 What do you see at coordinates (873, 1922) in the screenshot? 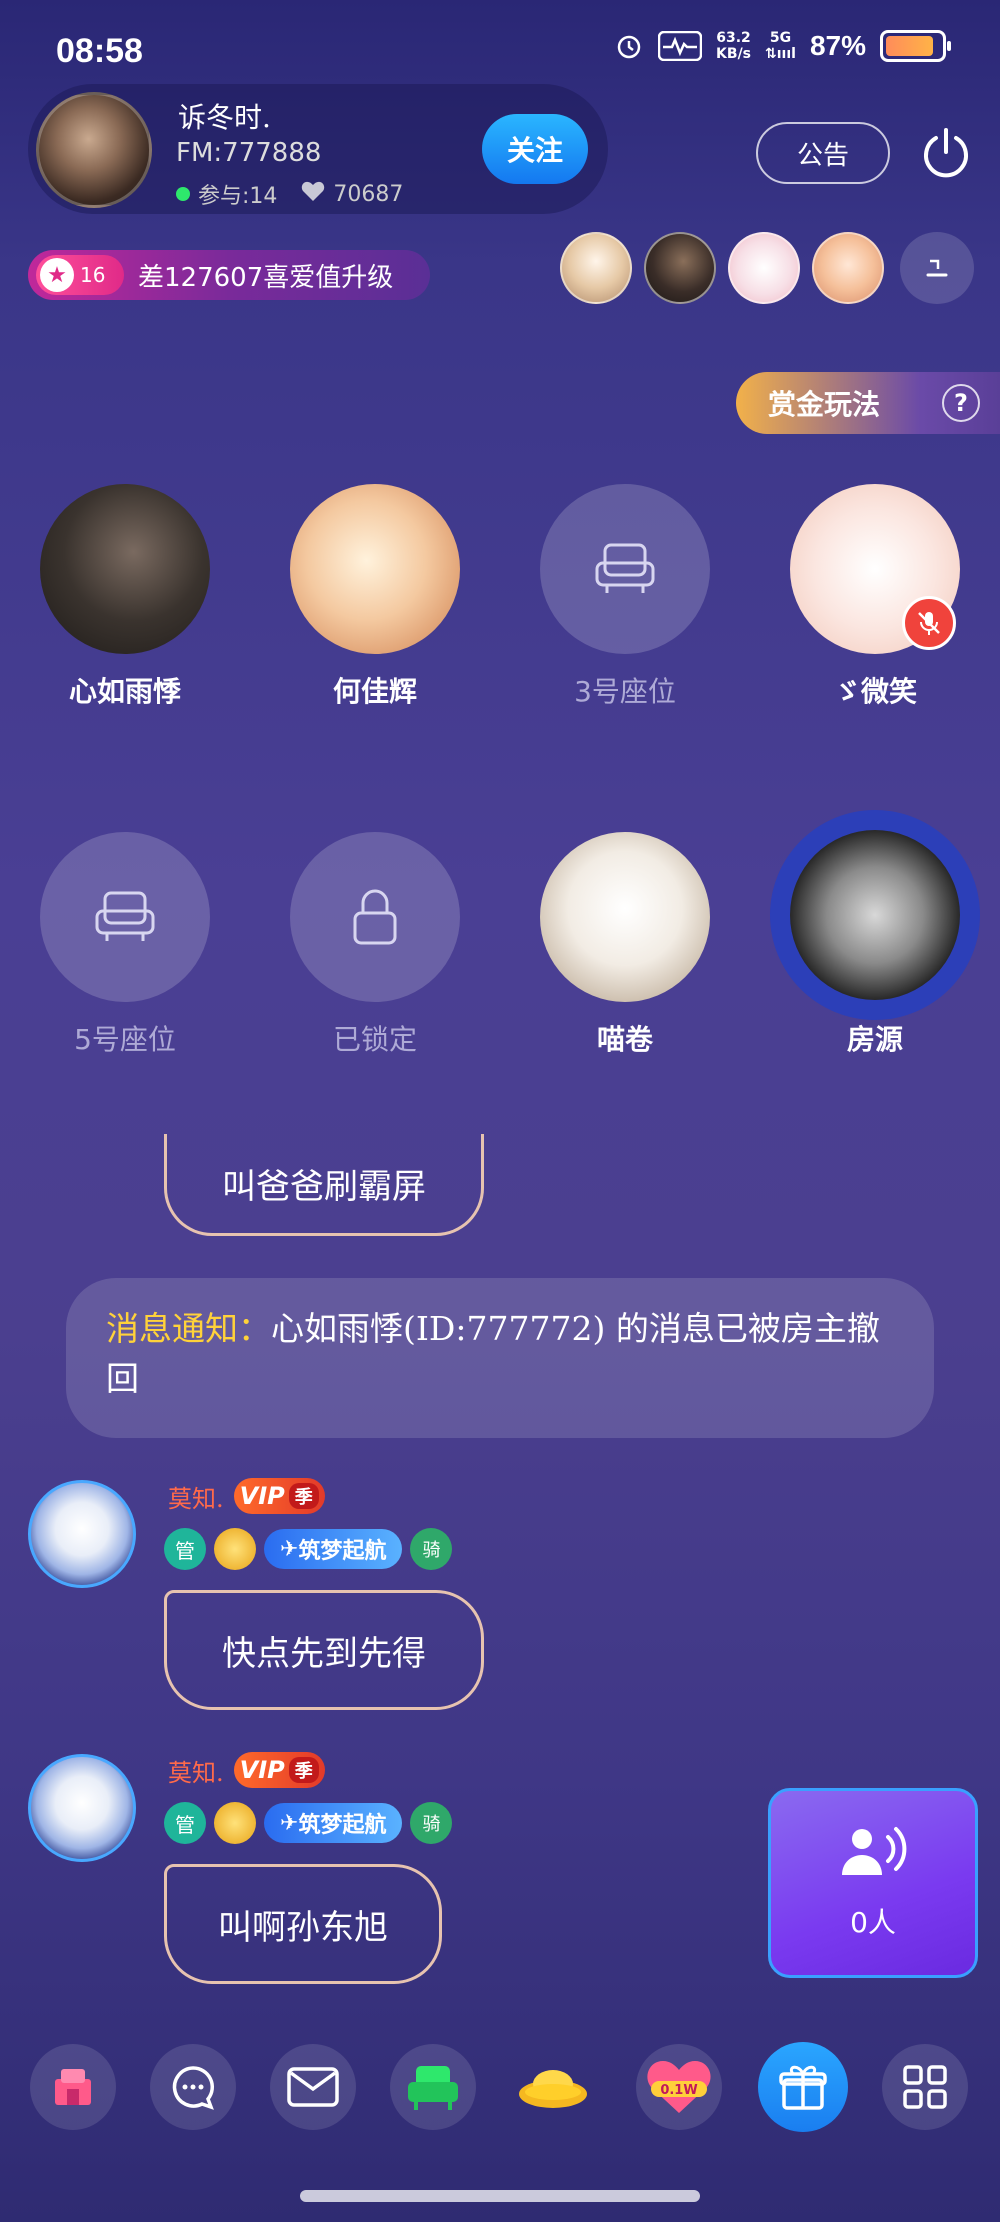
I see `online-count: 0人` at bounding box center [873, 1922].